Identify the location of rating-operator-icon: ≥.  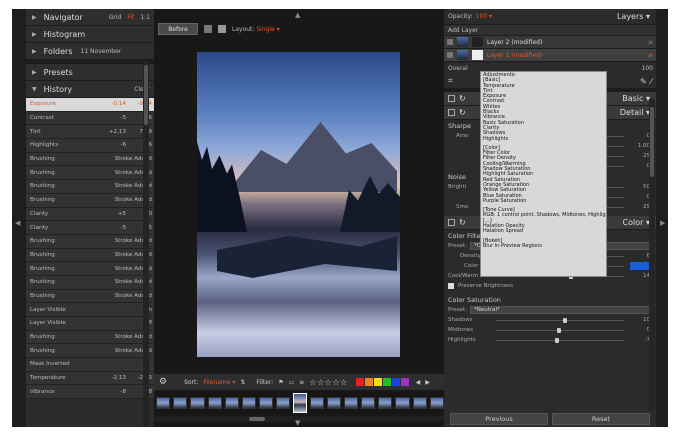
(301, 382).